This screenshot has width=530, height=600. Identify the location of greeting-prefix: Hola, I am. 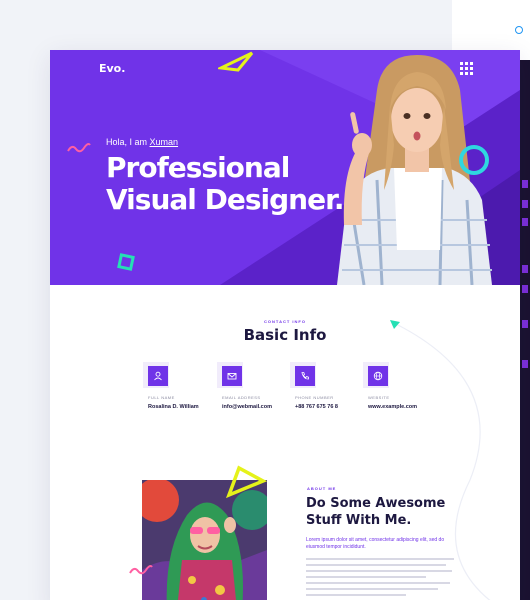
(128, 142).